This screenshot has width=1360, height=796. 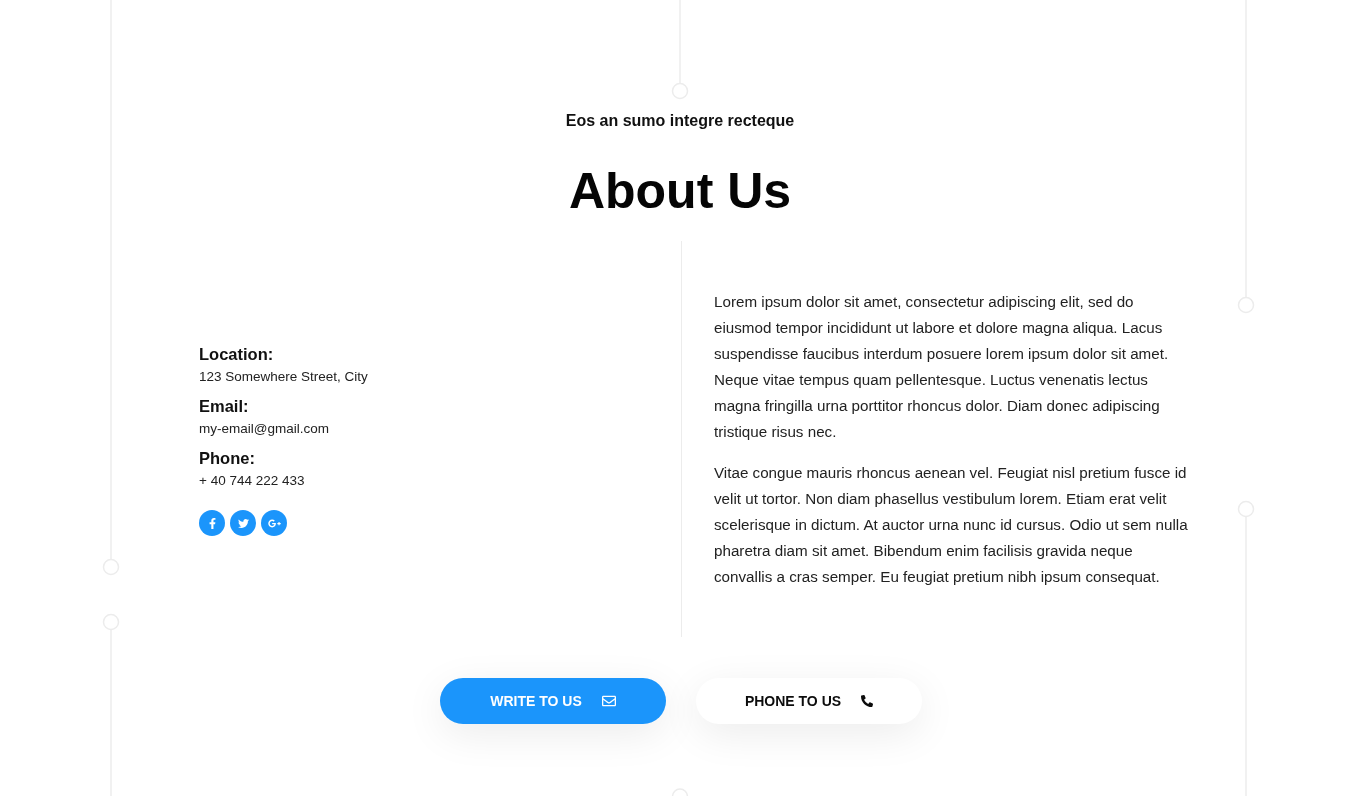 What do you see at coordinates (243, 523) in the screenshot?
I see `bird-icon` at bounding box center [243, 523].